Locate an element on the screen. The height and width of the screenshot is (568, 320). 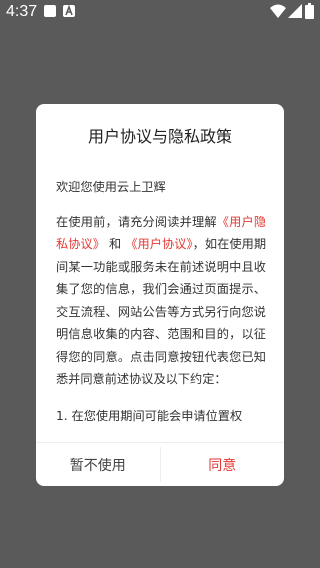
notification-square-icon is located at coordinates (50, 11).